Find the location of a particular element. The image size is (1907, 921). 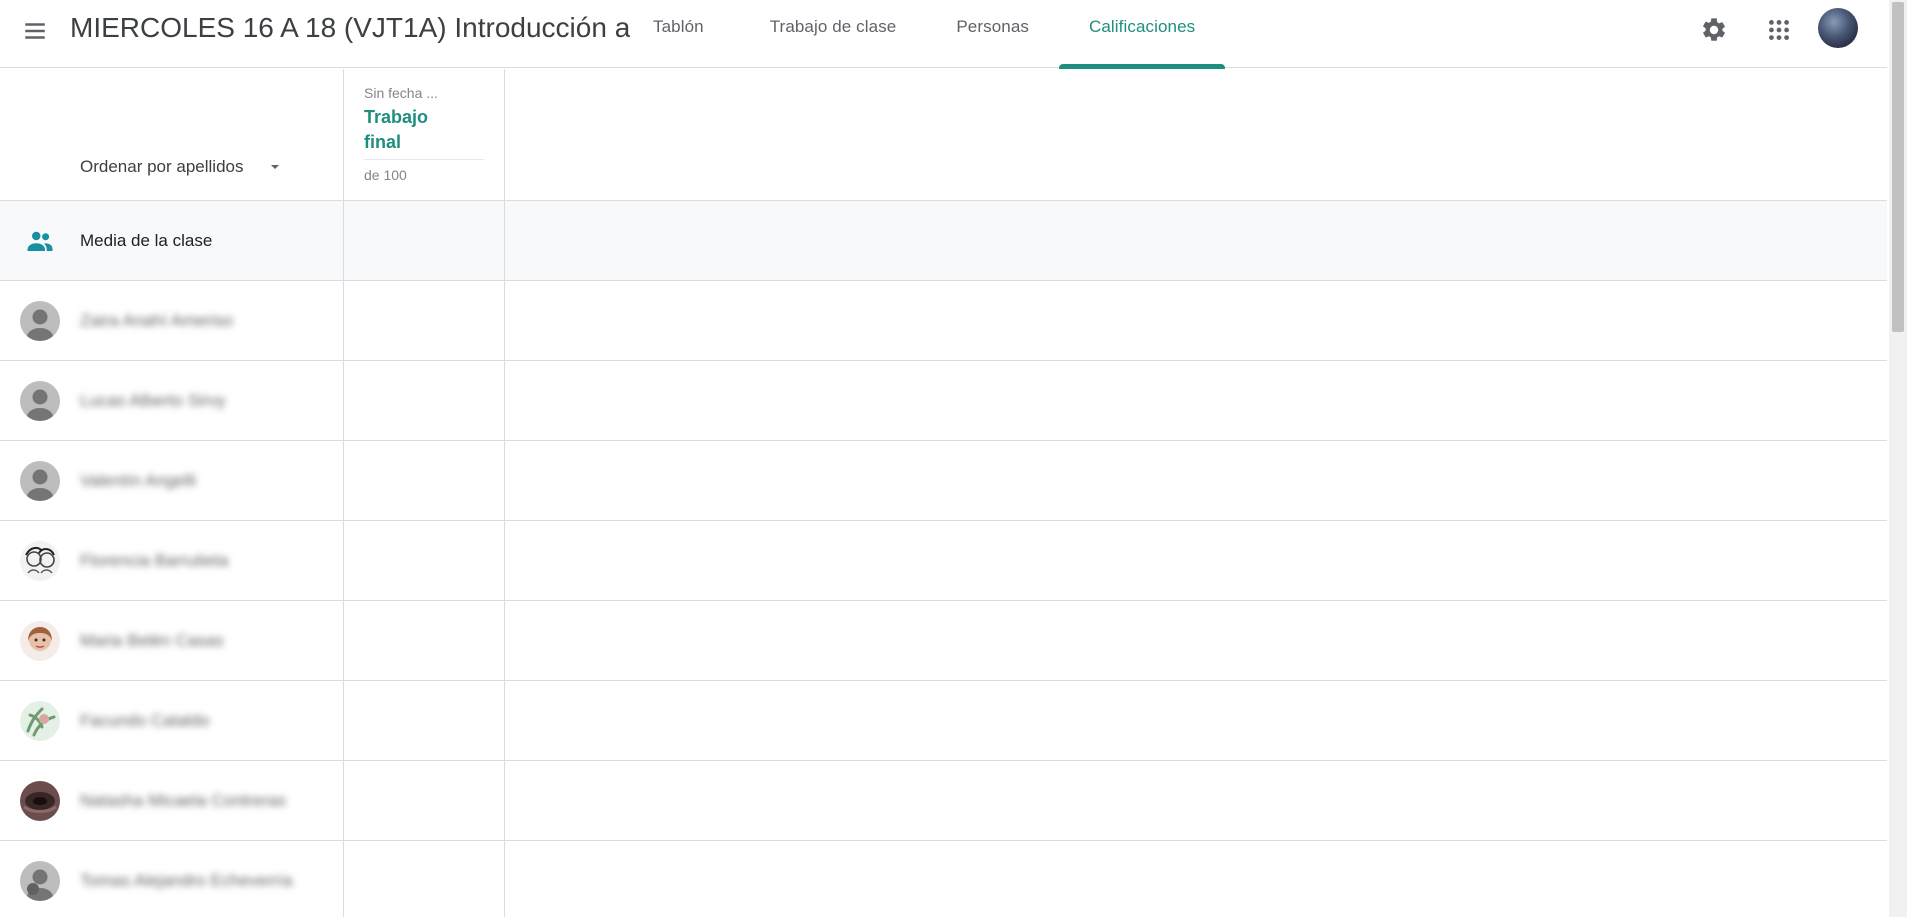

student-name: Natasha Micaela Contreras is located at coordinates (183, 800).